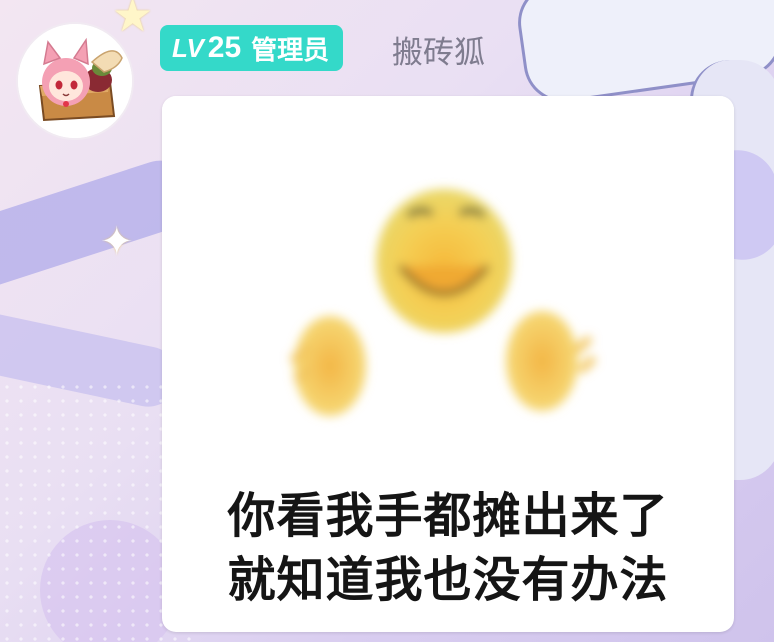 Image resolution: width=774 pixels, height=642 pixels. Describe the element at coordinates (224, 47) in the screenshot. I see `level-number: 25` at that location.